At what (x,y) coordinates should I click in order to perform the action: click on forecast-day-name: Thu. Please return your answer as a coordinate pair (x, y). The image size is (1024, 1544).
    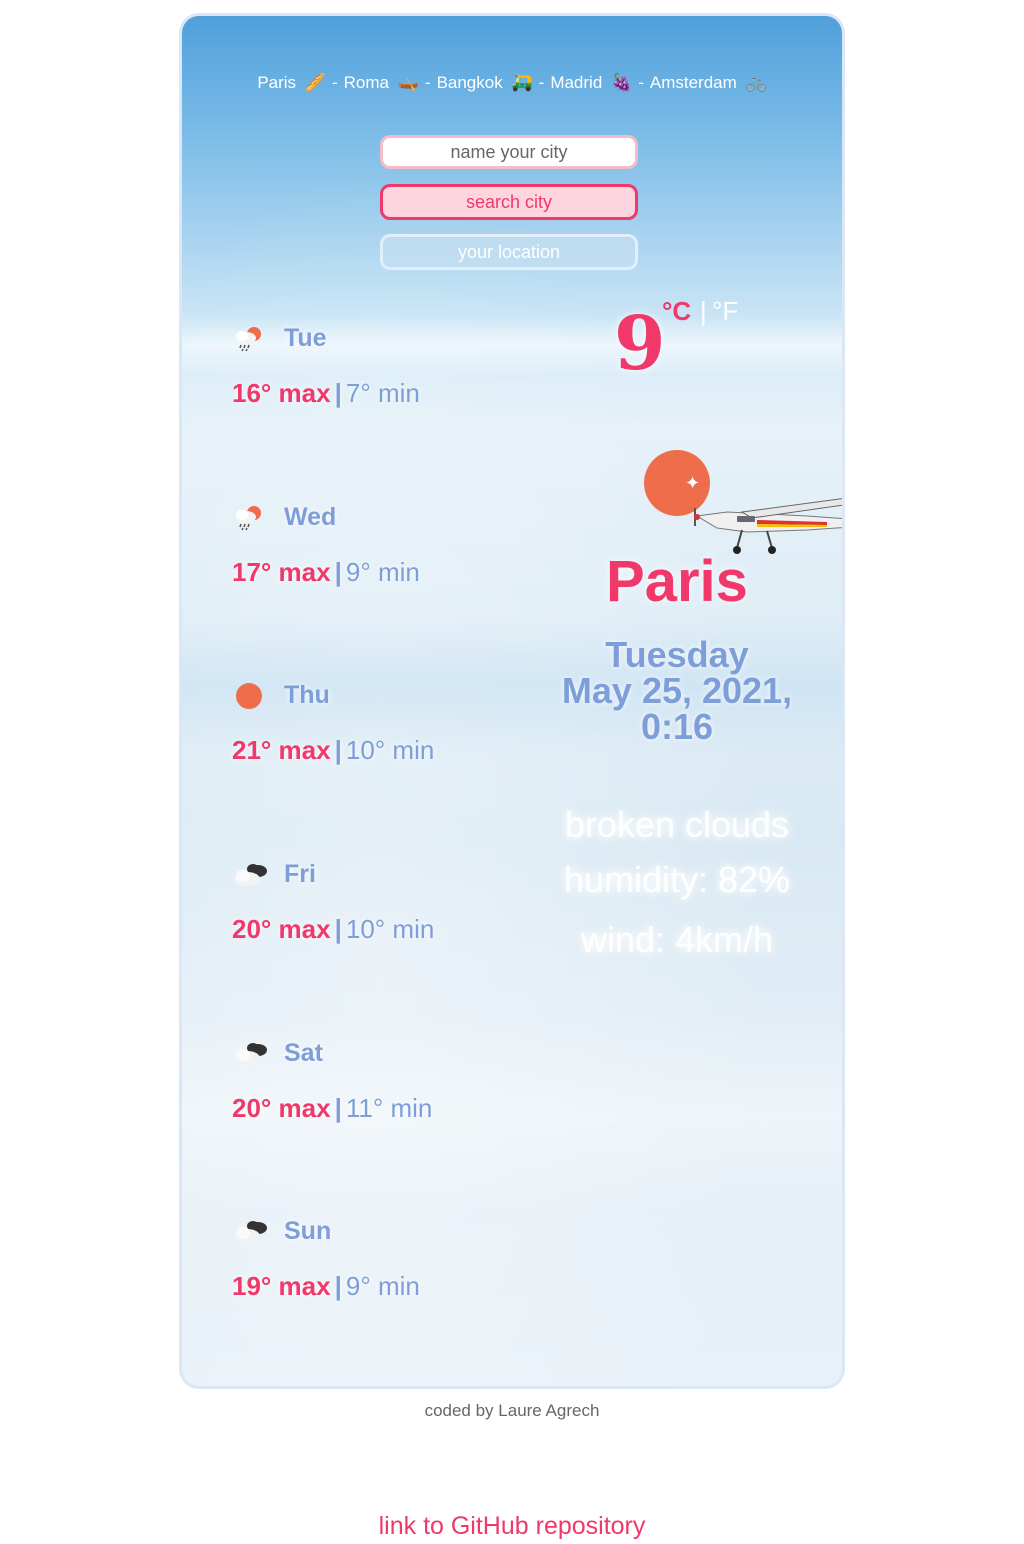
    Looking at the image, I should click on (307, 694).